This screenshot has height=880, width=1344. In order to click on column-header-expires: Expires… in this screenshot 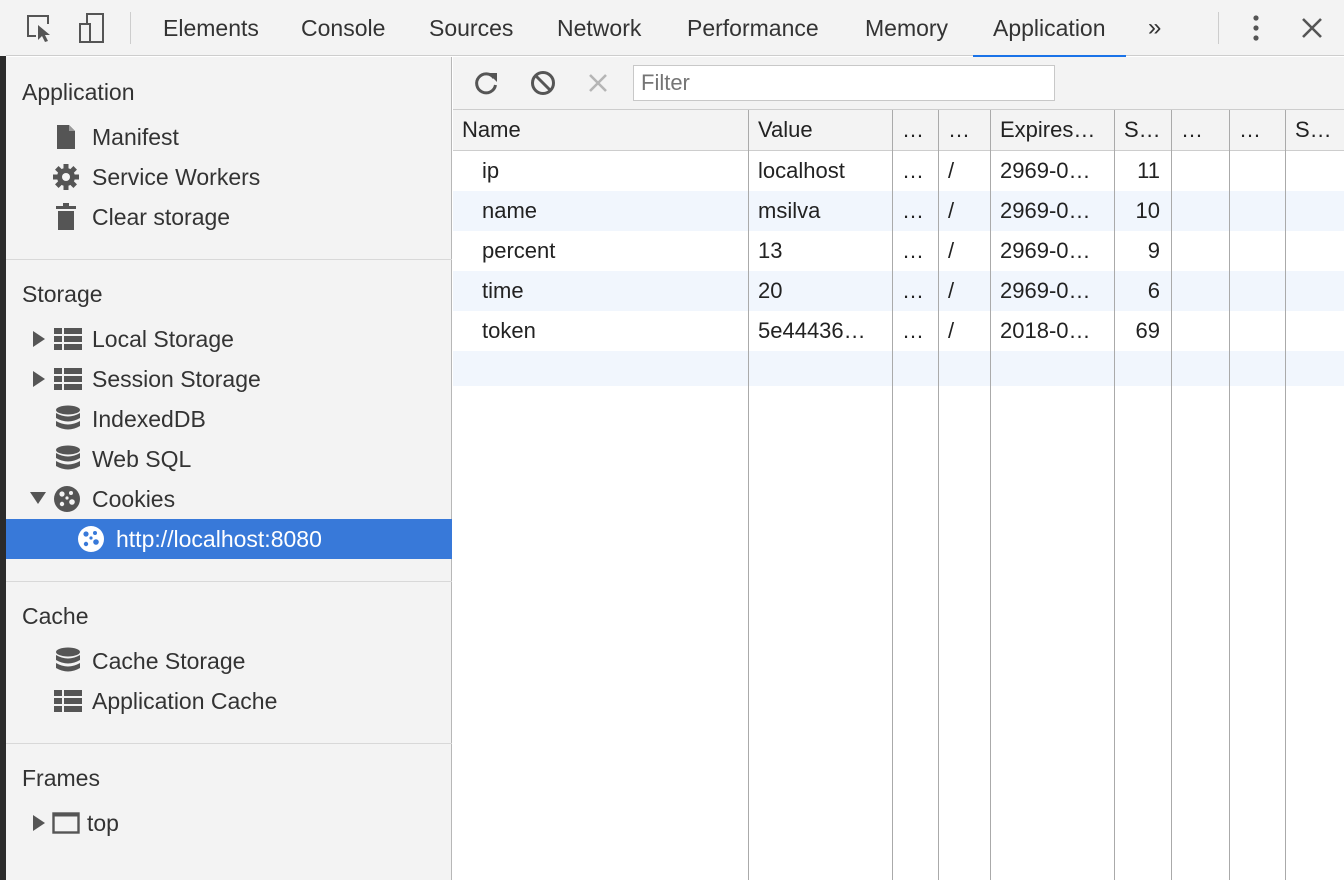, I will do `click(1053, 130)`.